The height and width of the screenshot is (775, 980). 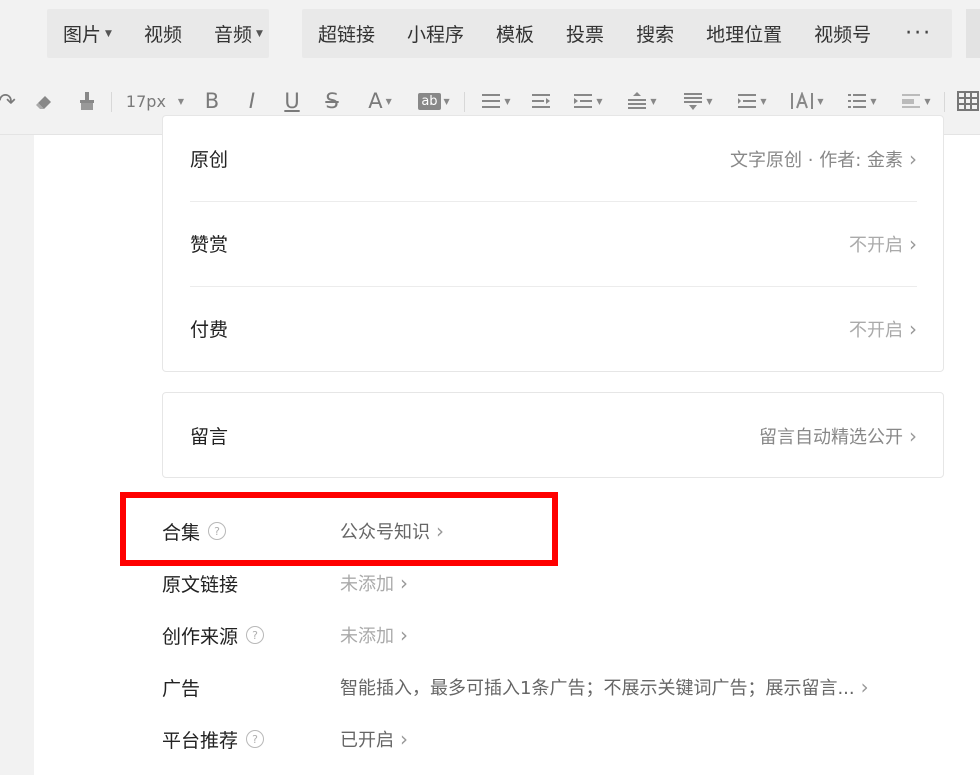 I want to click on setting-value: 已开启 ›, so click(x=374, y=739).